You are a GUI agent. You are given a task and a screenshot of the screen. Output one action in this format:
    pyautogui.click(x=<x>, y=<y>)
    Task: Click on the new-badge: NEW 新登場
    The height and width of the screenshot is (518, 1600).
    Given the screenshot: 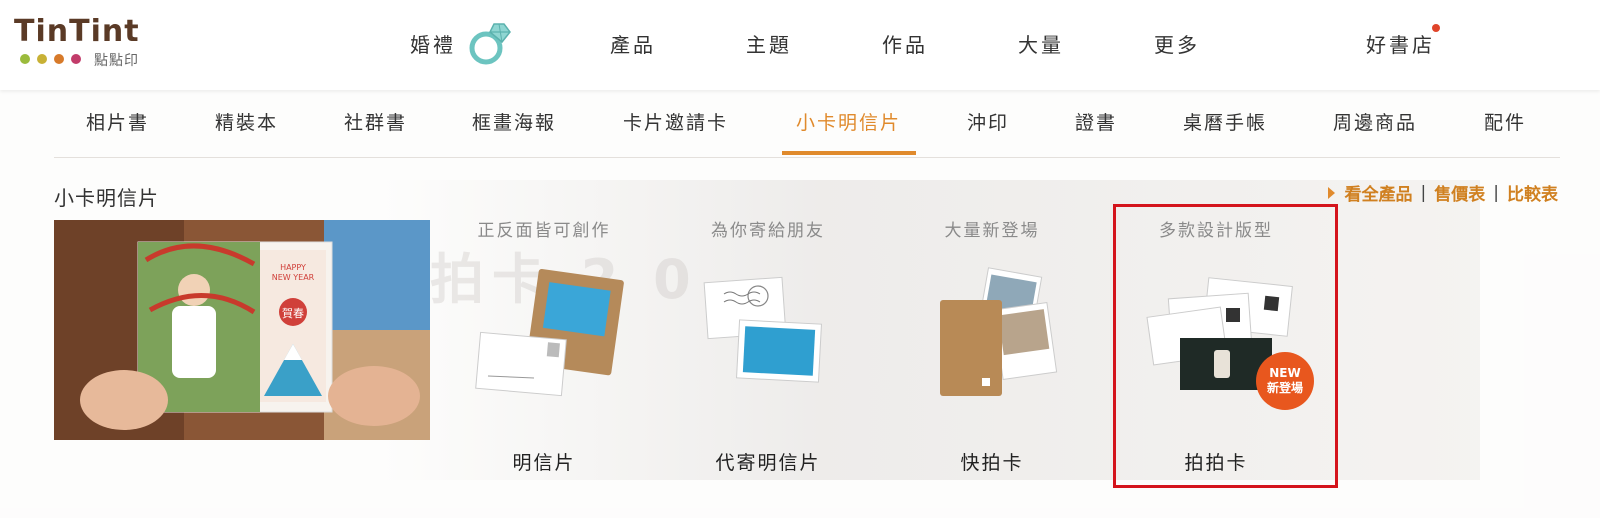 What is the action you would take?
    pyautogui.click(x=1285, y=381)
    